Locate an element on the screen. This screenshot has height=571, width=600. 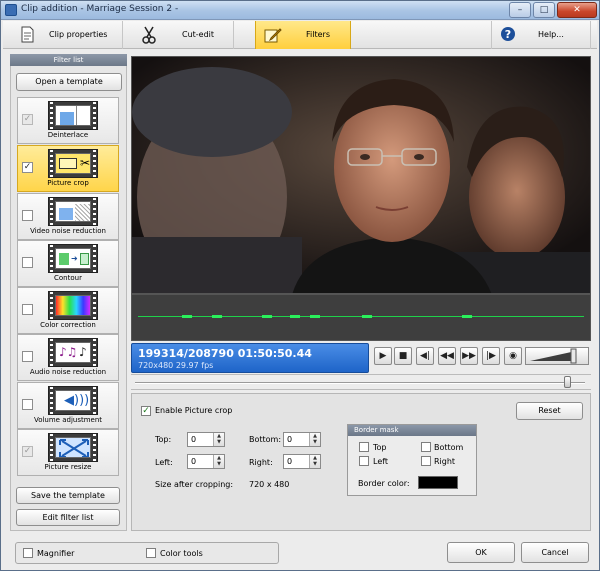
filter-item-picture-crop: ✓ ✂ Picture crop is located at coordinates (68, 168).